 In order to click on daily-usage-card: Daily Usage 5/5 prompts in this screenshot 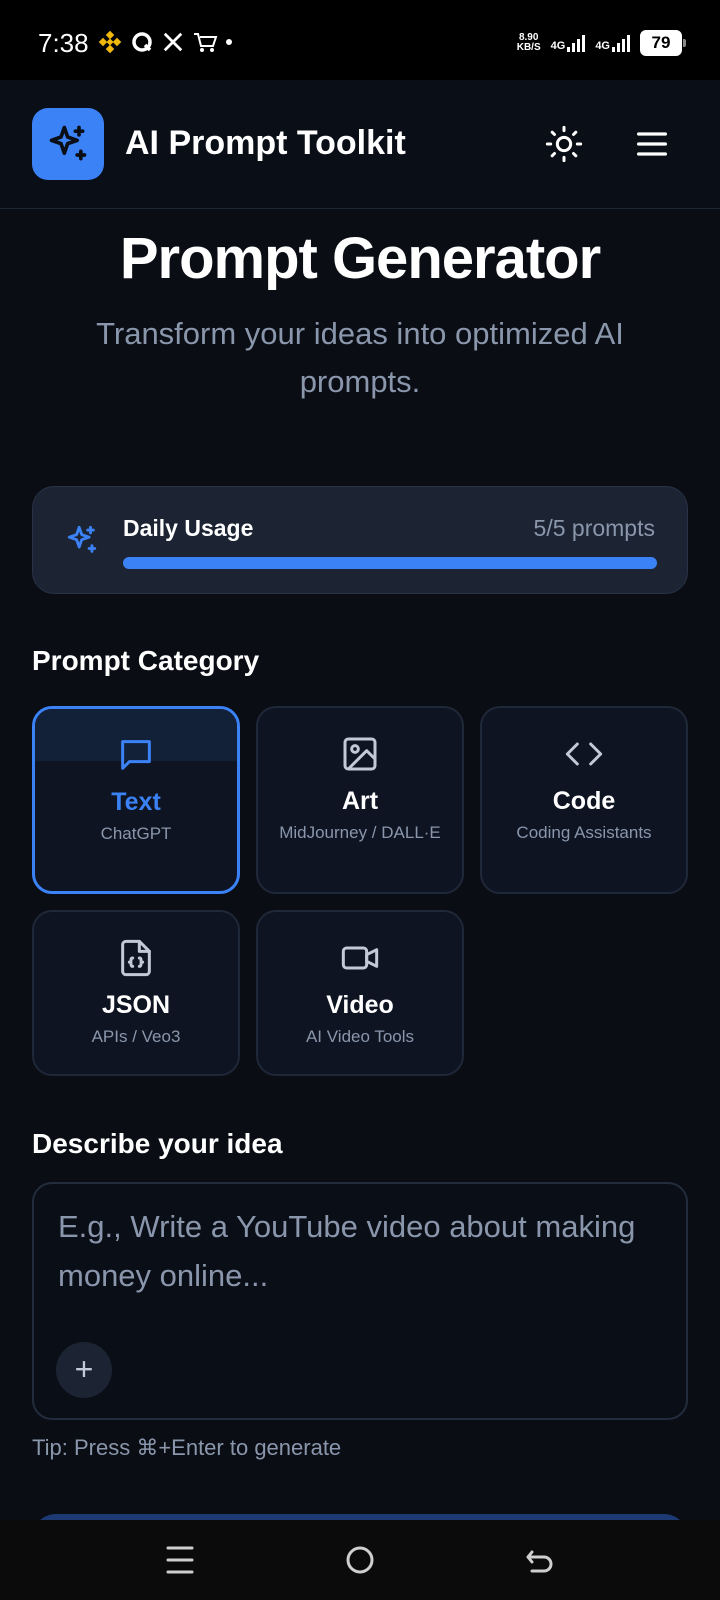, I will do `click(360, 540)`.